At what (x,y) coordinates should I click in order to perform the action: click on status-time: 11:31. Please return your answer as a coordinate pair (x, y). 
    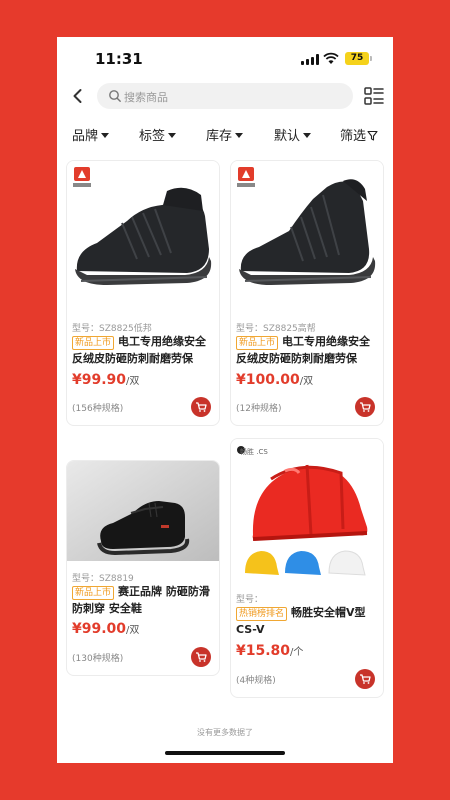
    Looking at the image, I should click on (119, 59).